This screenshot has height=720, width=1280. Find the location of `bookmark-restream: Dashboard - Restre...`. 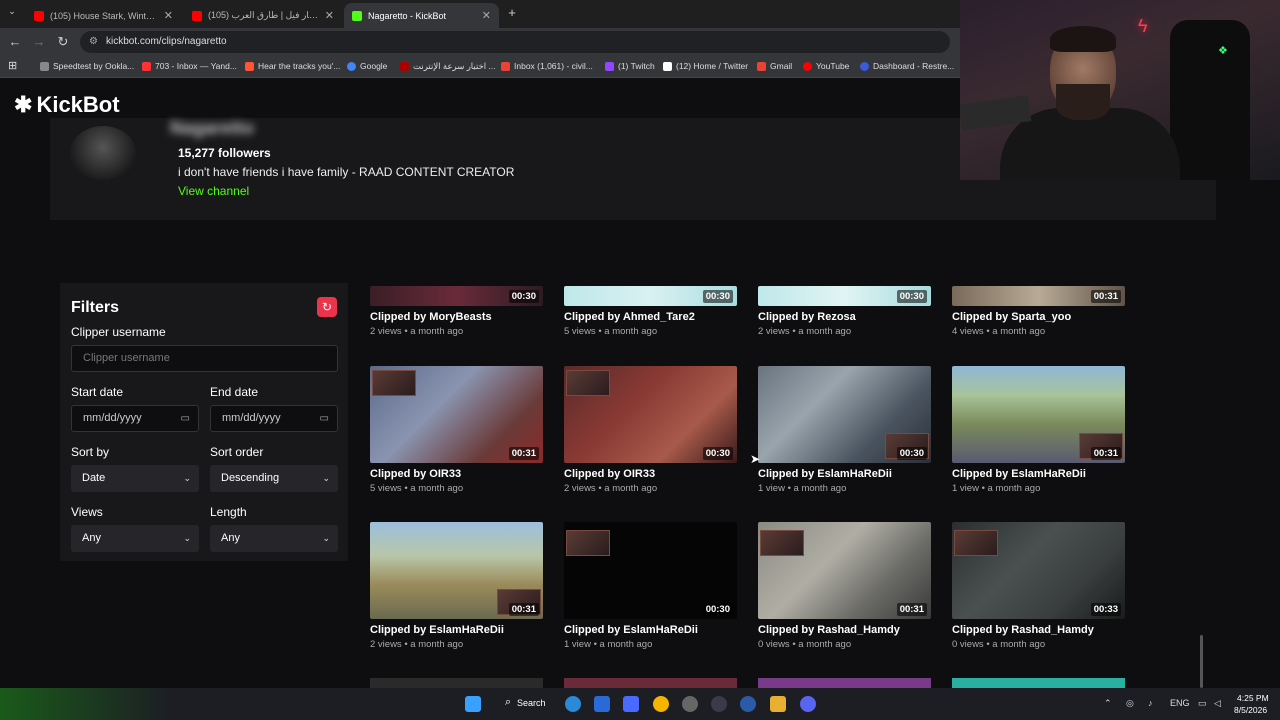

bookmark-restream: Dashboard - Restre... is located at coordinates (907, 66).